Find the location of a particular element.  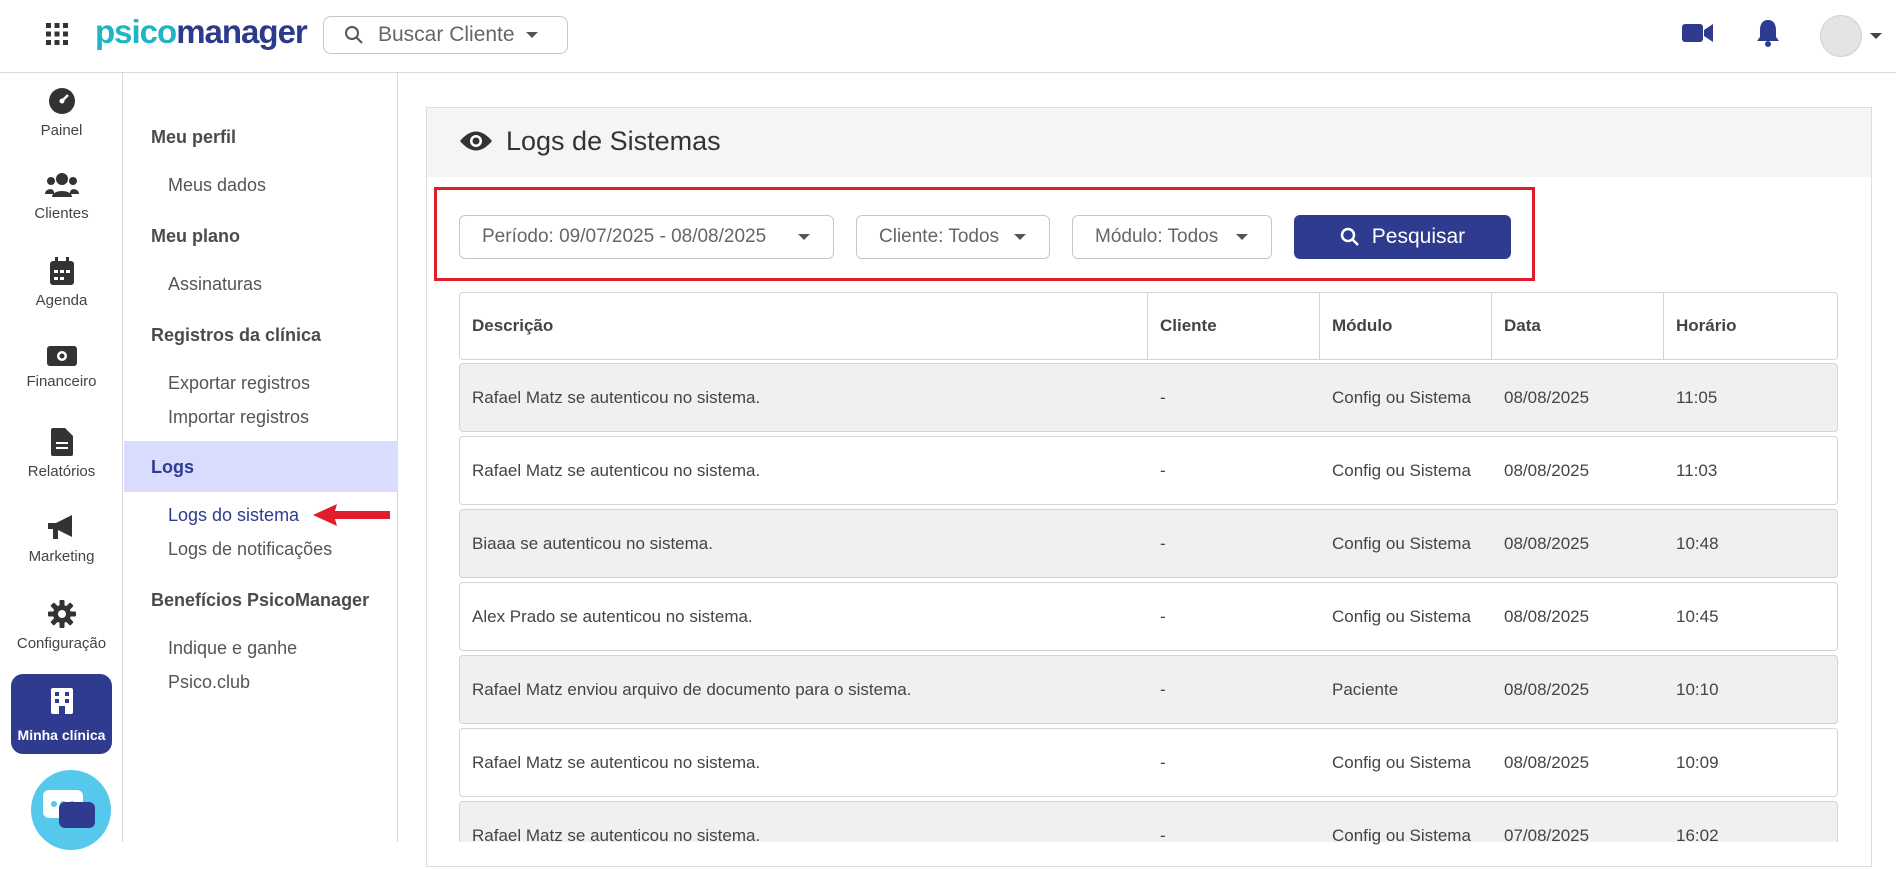

chevron-down-icon is located at coordinates (1876, 36).